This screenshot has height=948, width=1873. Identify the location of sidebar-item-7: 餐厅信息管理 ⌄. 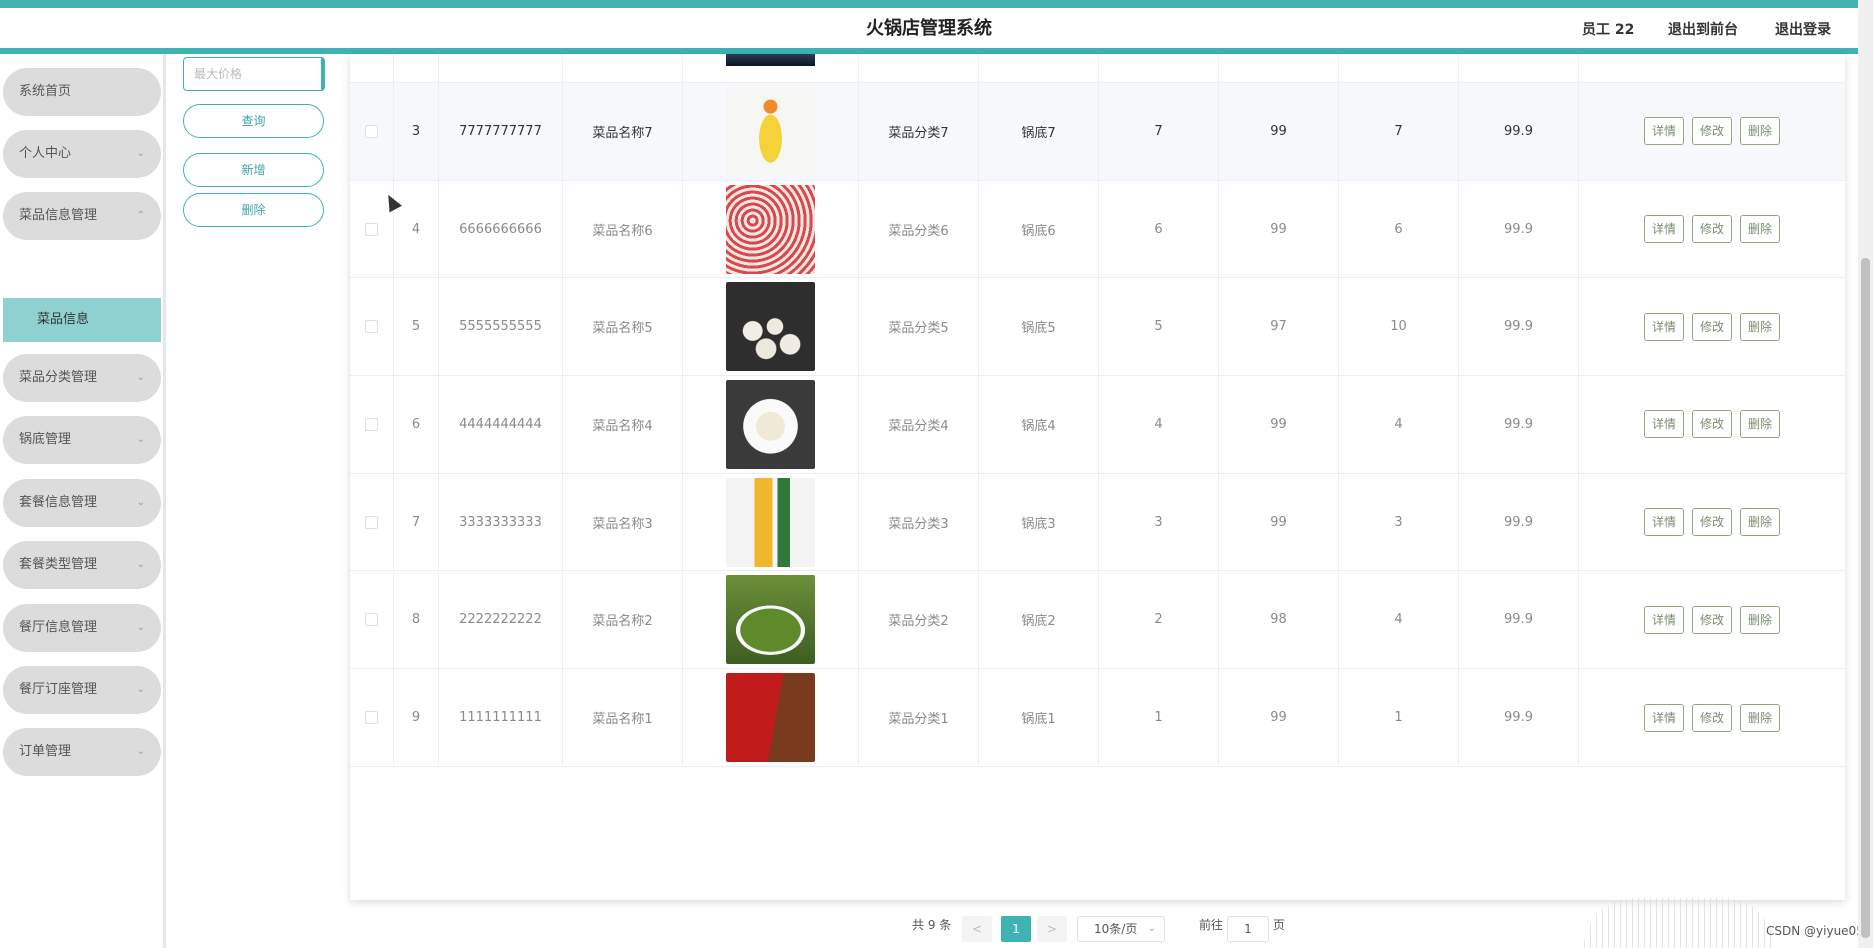
(82, 628).